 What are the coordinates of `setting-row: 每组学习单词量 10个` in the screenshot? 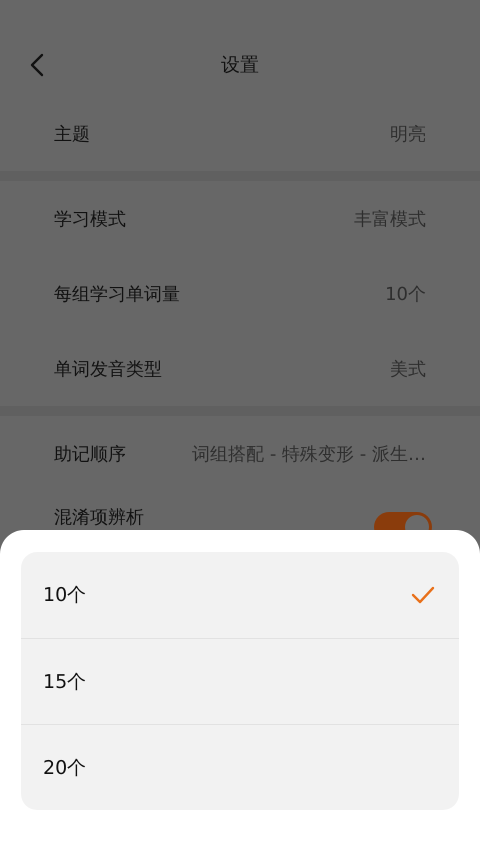 It's located at (240, 293).